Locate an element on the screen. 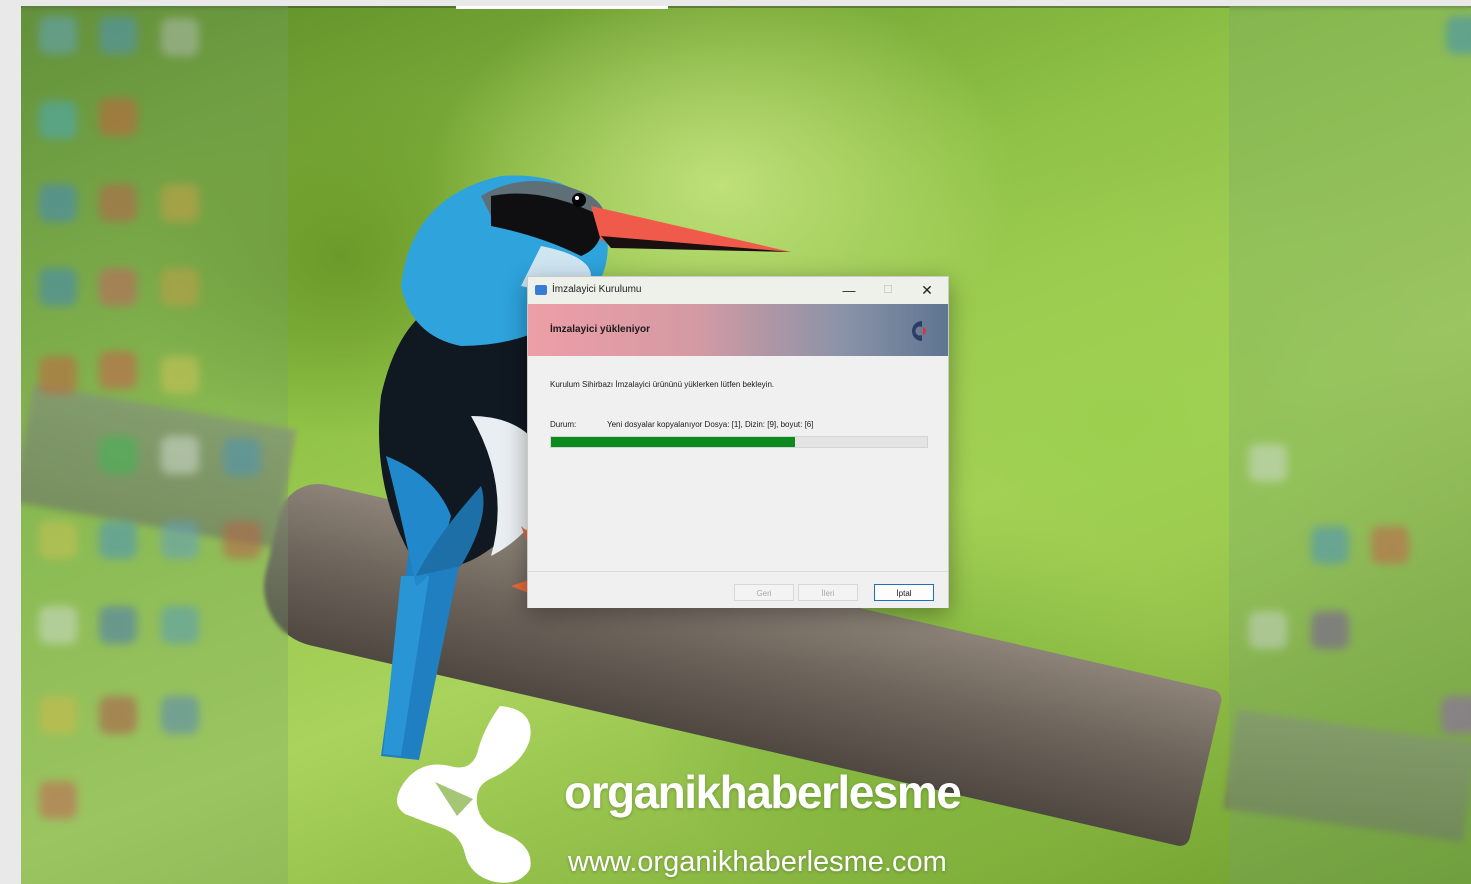  top-tab-indicator is located at coordinates (562, 7).